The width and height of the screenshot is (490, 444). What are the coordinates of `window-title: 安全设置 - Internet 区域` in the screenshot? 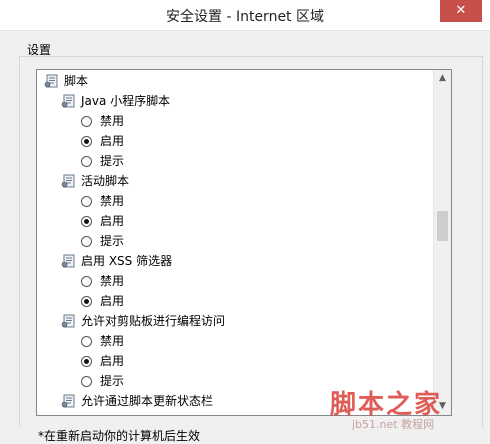 It's located at (245, 17).